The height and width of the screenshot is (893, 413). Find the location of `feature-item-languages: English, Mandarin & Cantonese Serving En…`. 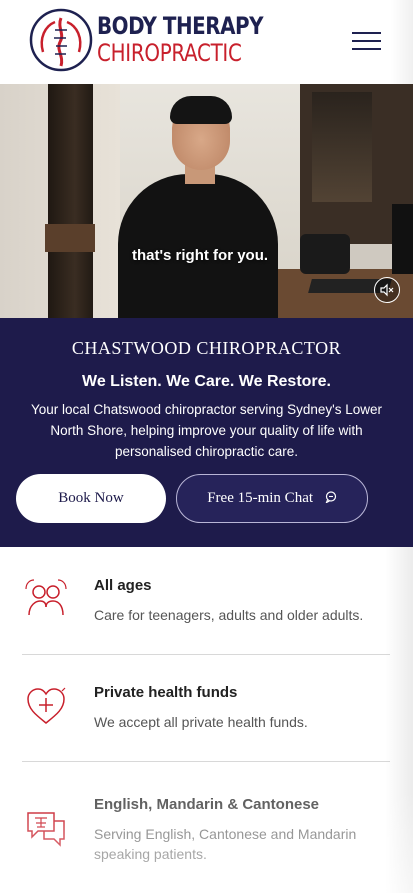

feature-item-languages: English, Mandarin & Cantonese Serving En… is located at coordinates (206, 838).